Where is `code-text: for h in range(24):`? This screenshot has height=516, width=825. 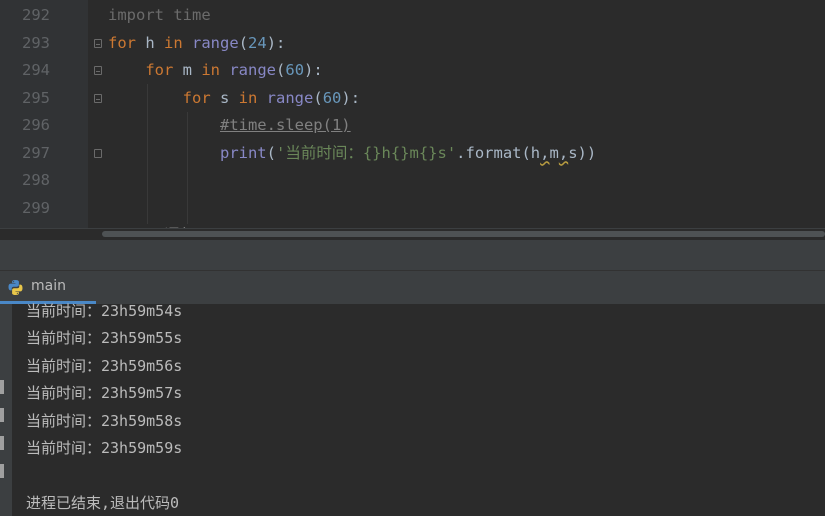 code-text: for h in range(24): is located at coordinates (196, 43).